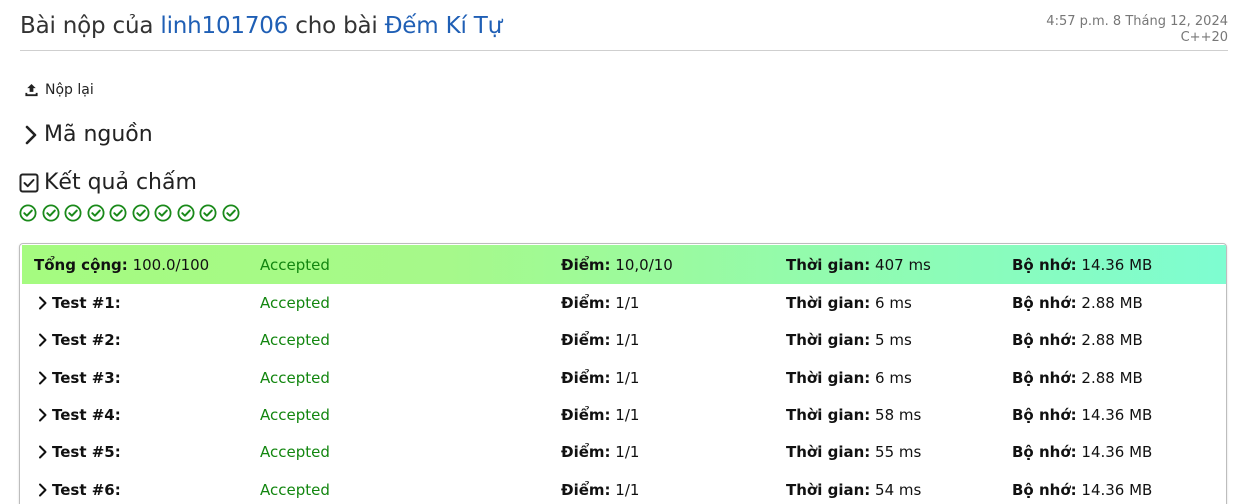 The image size is (1254, 504). What do you see at coordinates (69, 90) in the screenshot?
I see `resubmit-label: Nộp lại` at bounding box center [69, 90].